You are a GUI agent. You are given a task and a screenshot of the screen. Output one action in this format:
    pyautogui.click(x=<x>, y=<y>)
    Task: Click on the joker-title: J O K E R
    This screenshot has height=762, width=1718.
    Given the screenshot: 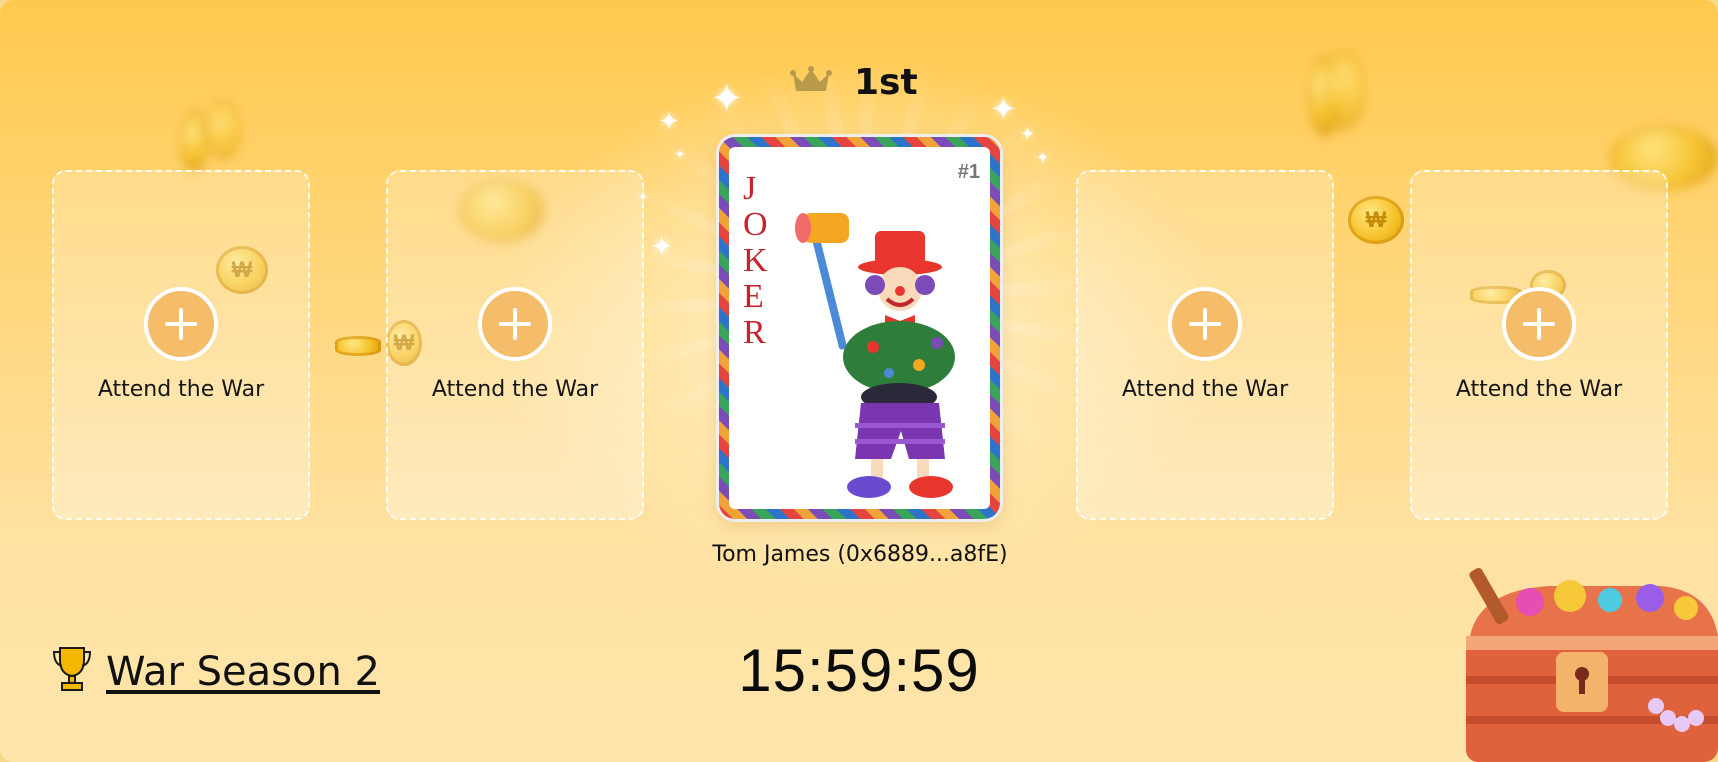 What is the action you would take?
    pyautogui.click(x=755, y=261)
    